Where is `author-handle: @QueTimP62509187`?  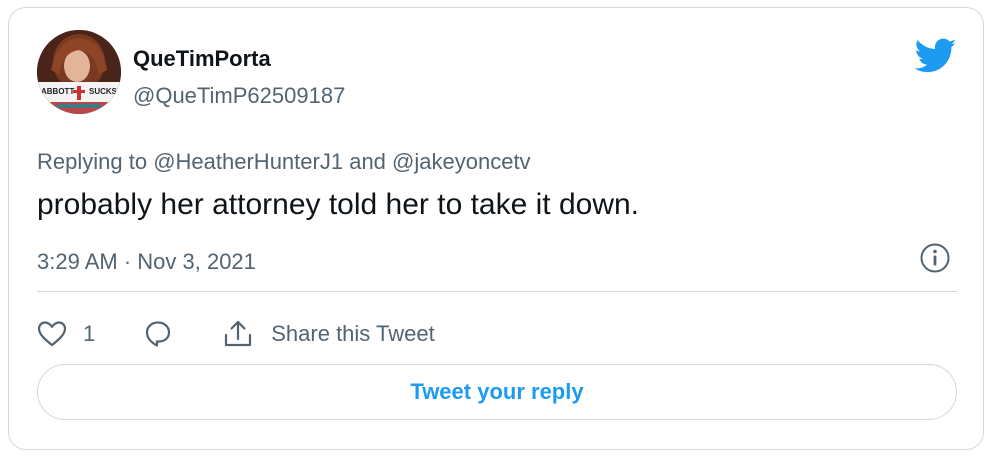 author-handle: @QueTimP62509187 is located at coordinates (239, 96).